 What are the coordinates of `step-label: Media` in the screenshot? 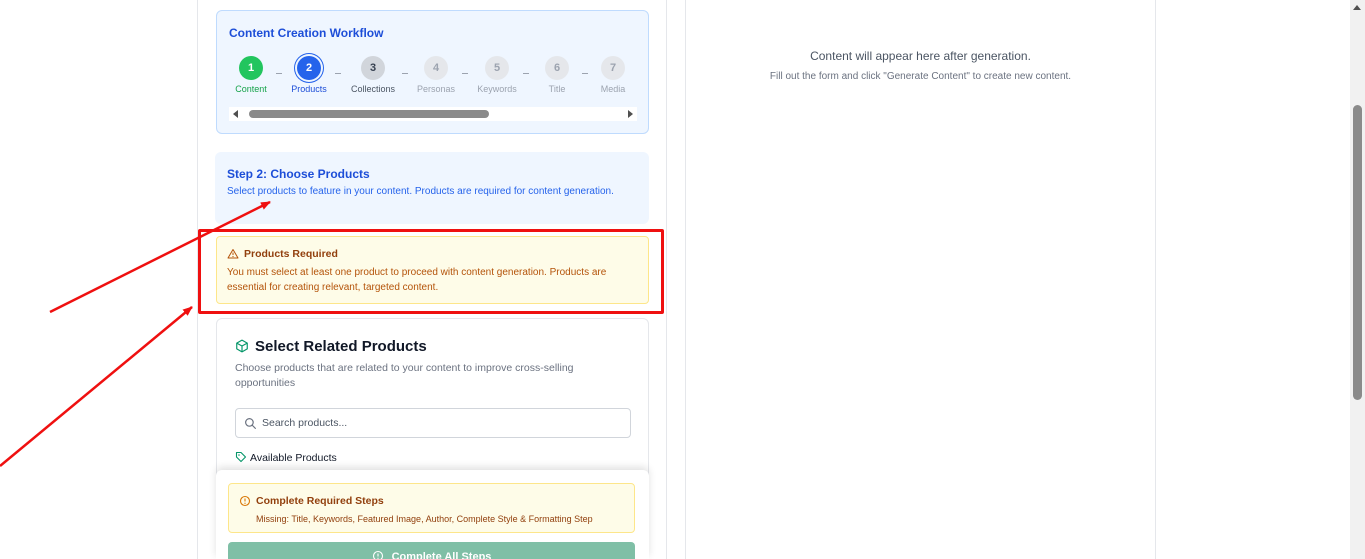 It's located at (613, 89).